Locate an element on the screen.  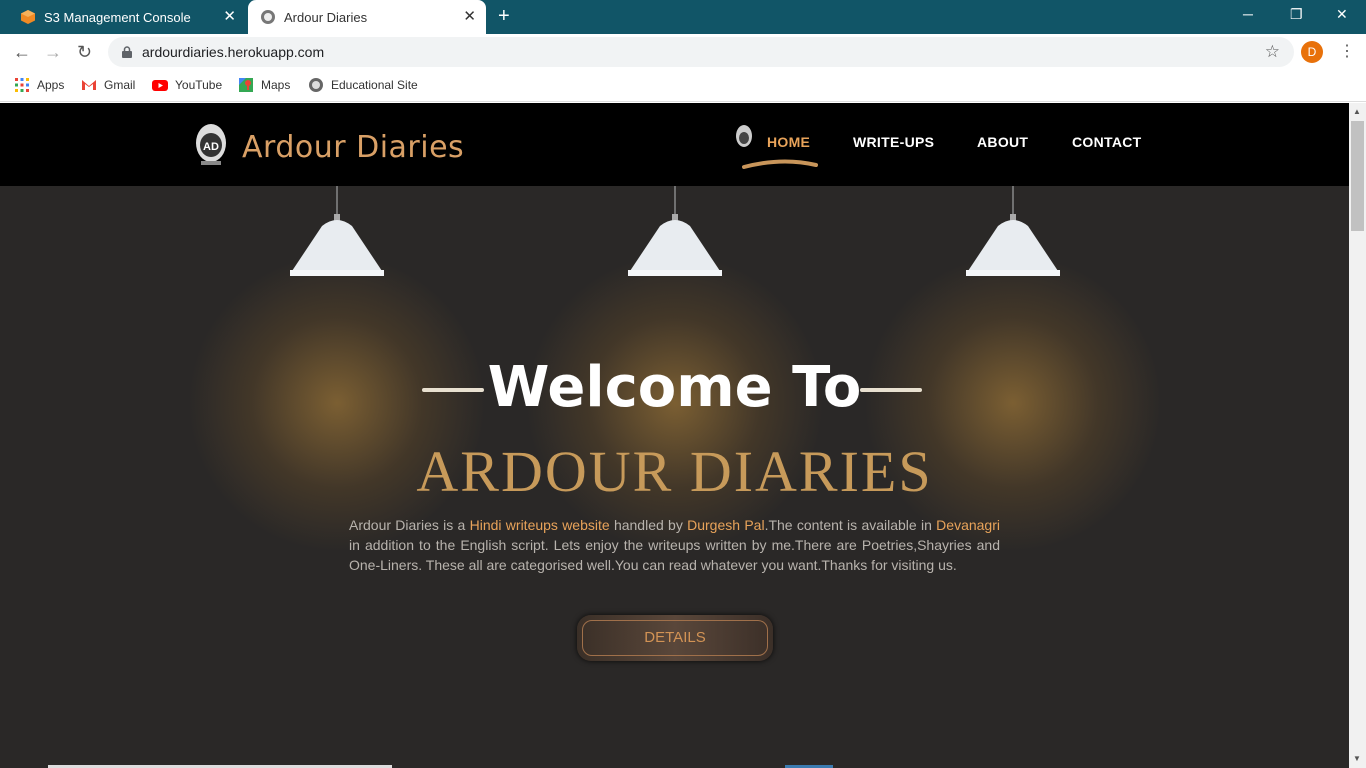
window-close-icon: ✕ is located at coordinates (1342, 14).